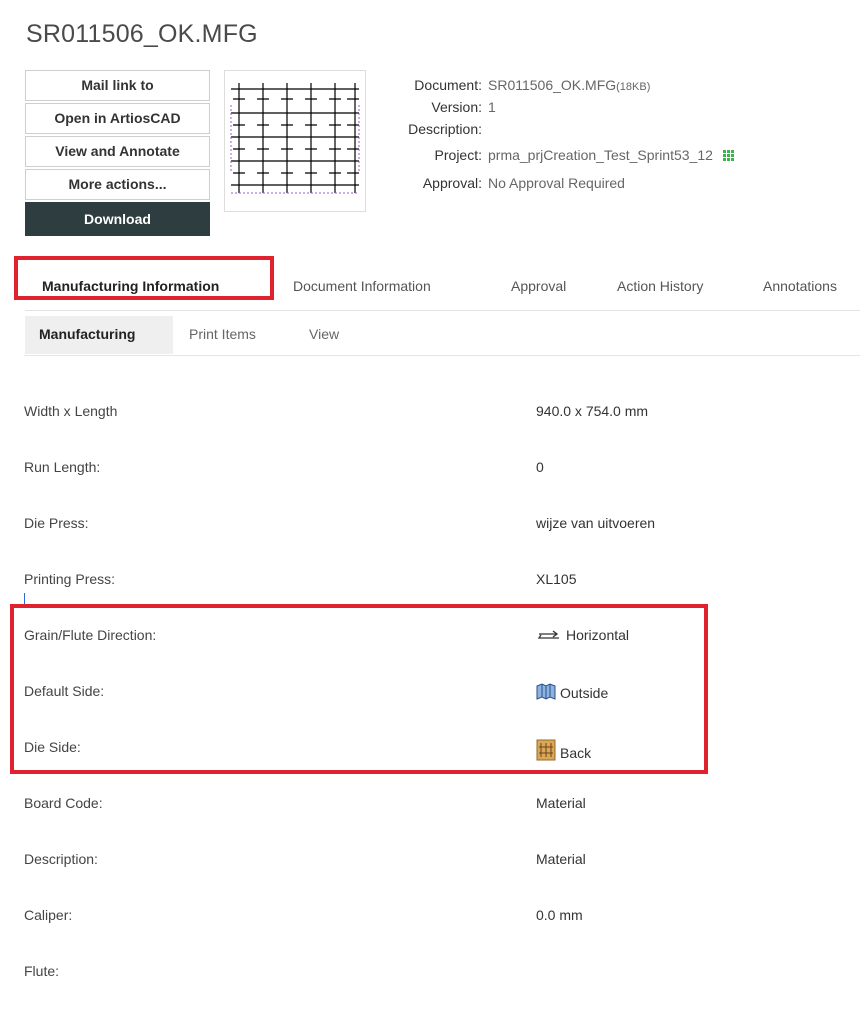 The image size is (860, 1009). Describe the element at coordinates (144, 278) in the screenshot. I see `tab-highlight-box` at that location.